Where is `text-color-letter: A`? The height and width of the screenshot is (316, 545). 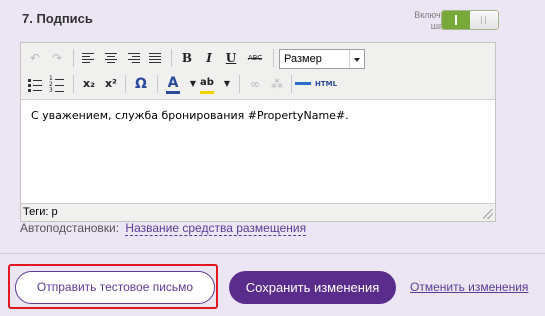
text-color-letter: A is located at coordinates (173, 83).